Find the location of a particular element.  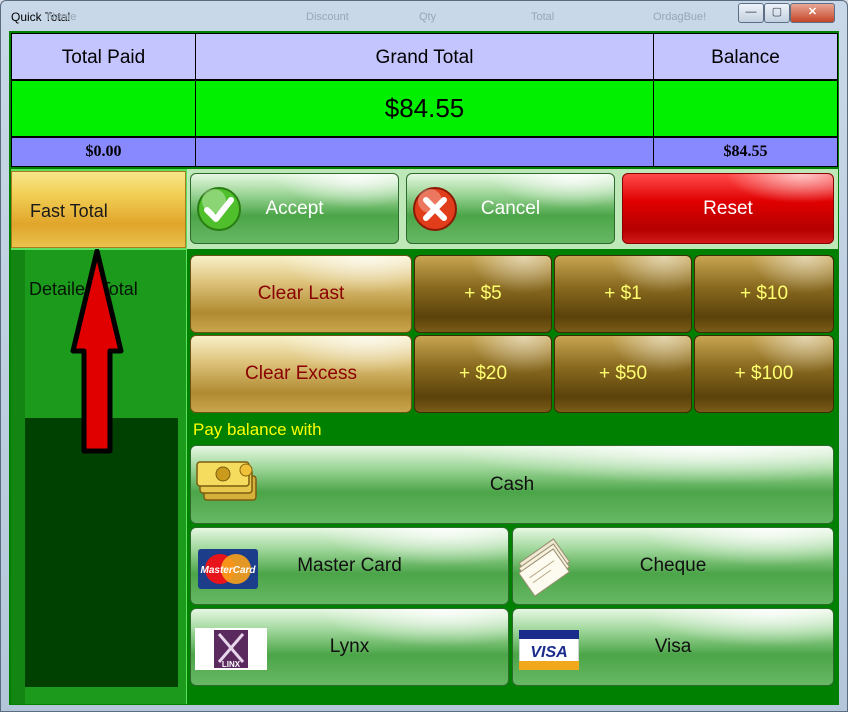

total-paid-big-cell is located at coordinates (103, 108).